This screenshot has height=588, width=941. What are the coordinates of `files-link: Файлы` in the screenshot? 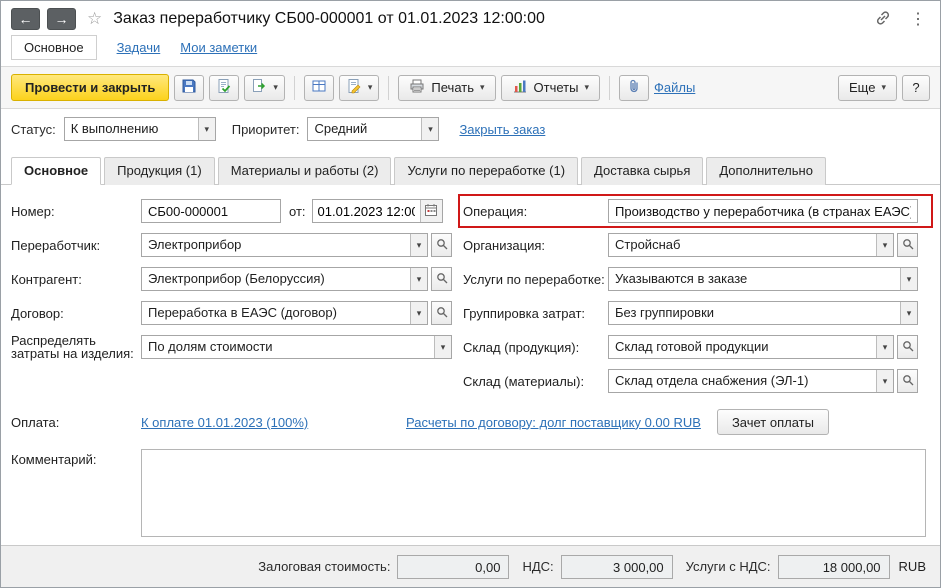 It's located at (674, 87).